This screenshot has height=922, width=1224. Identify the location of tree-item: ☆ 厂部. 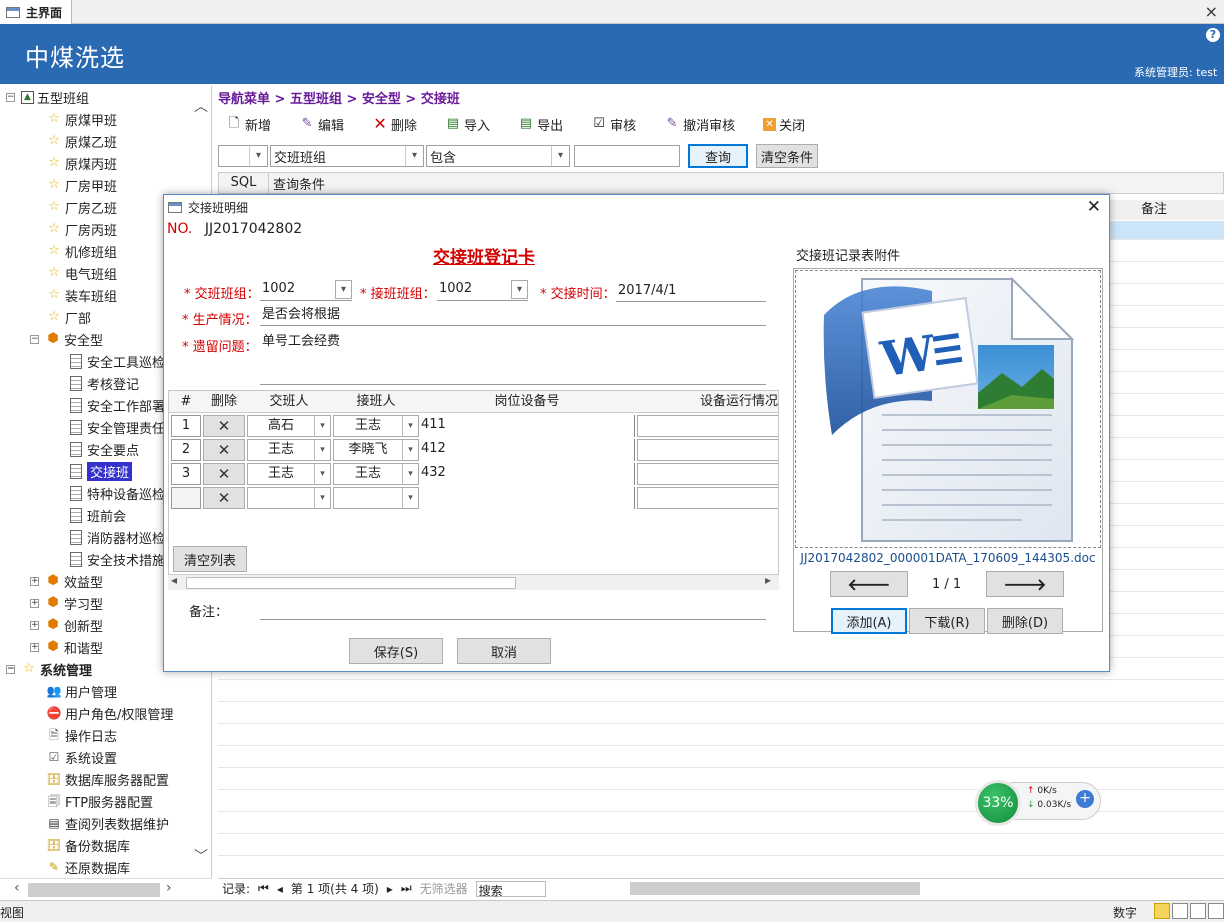
(68, 317).